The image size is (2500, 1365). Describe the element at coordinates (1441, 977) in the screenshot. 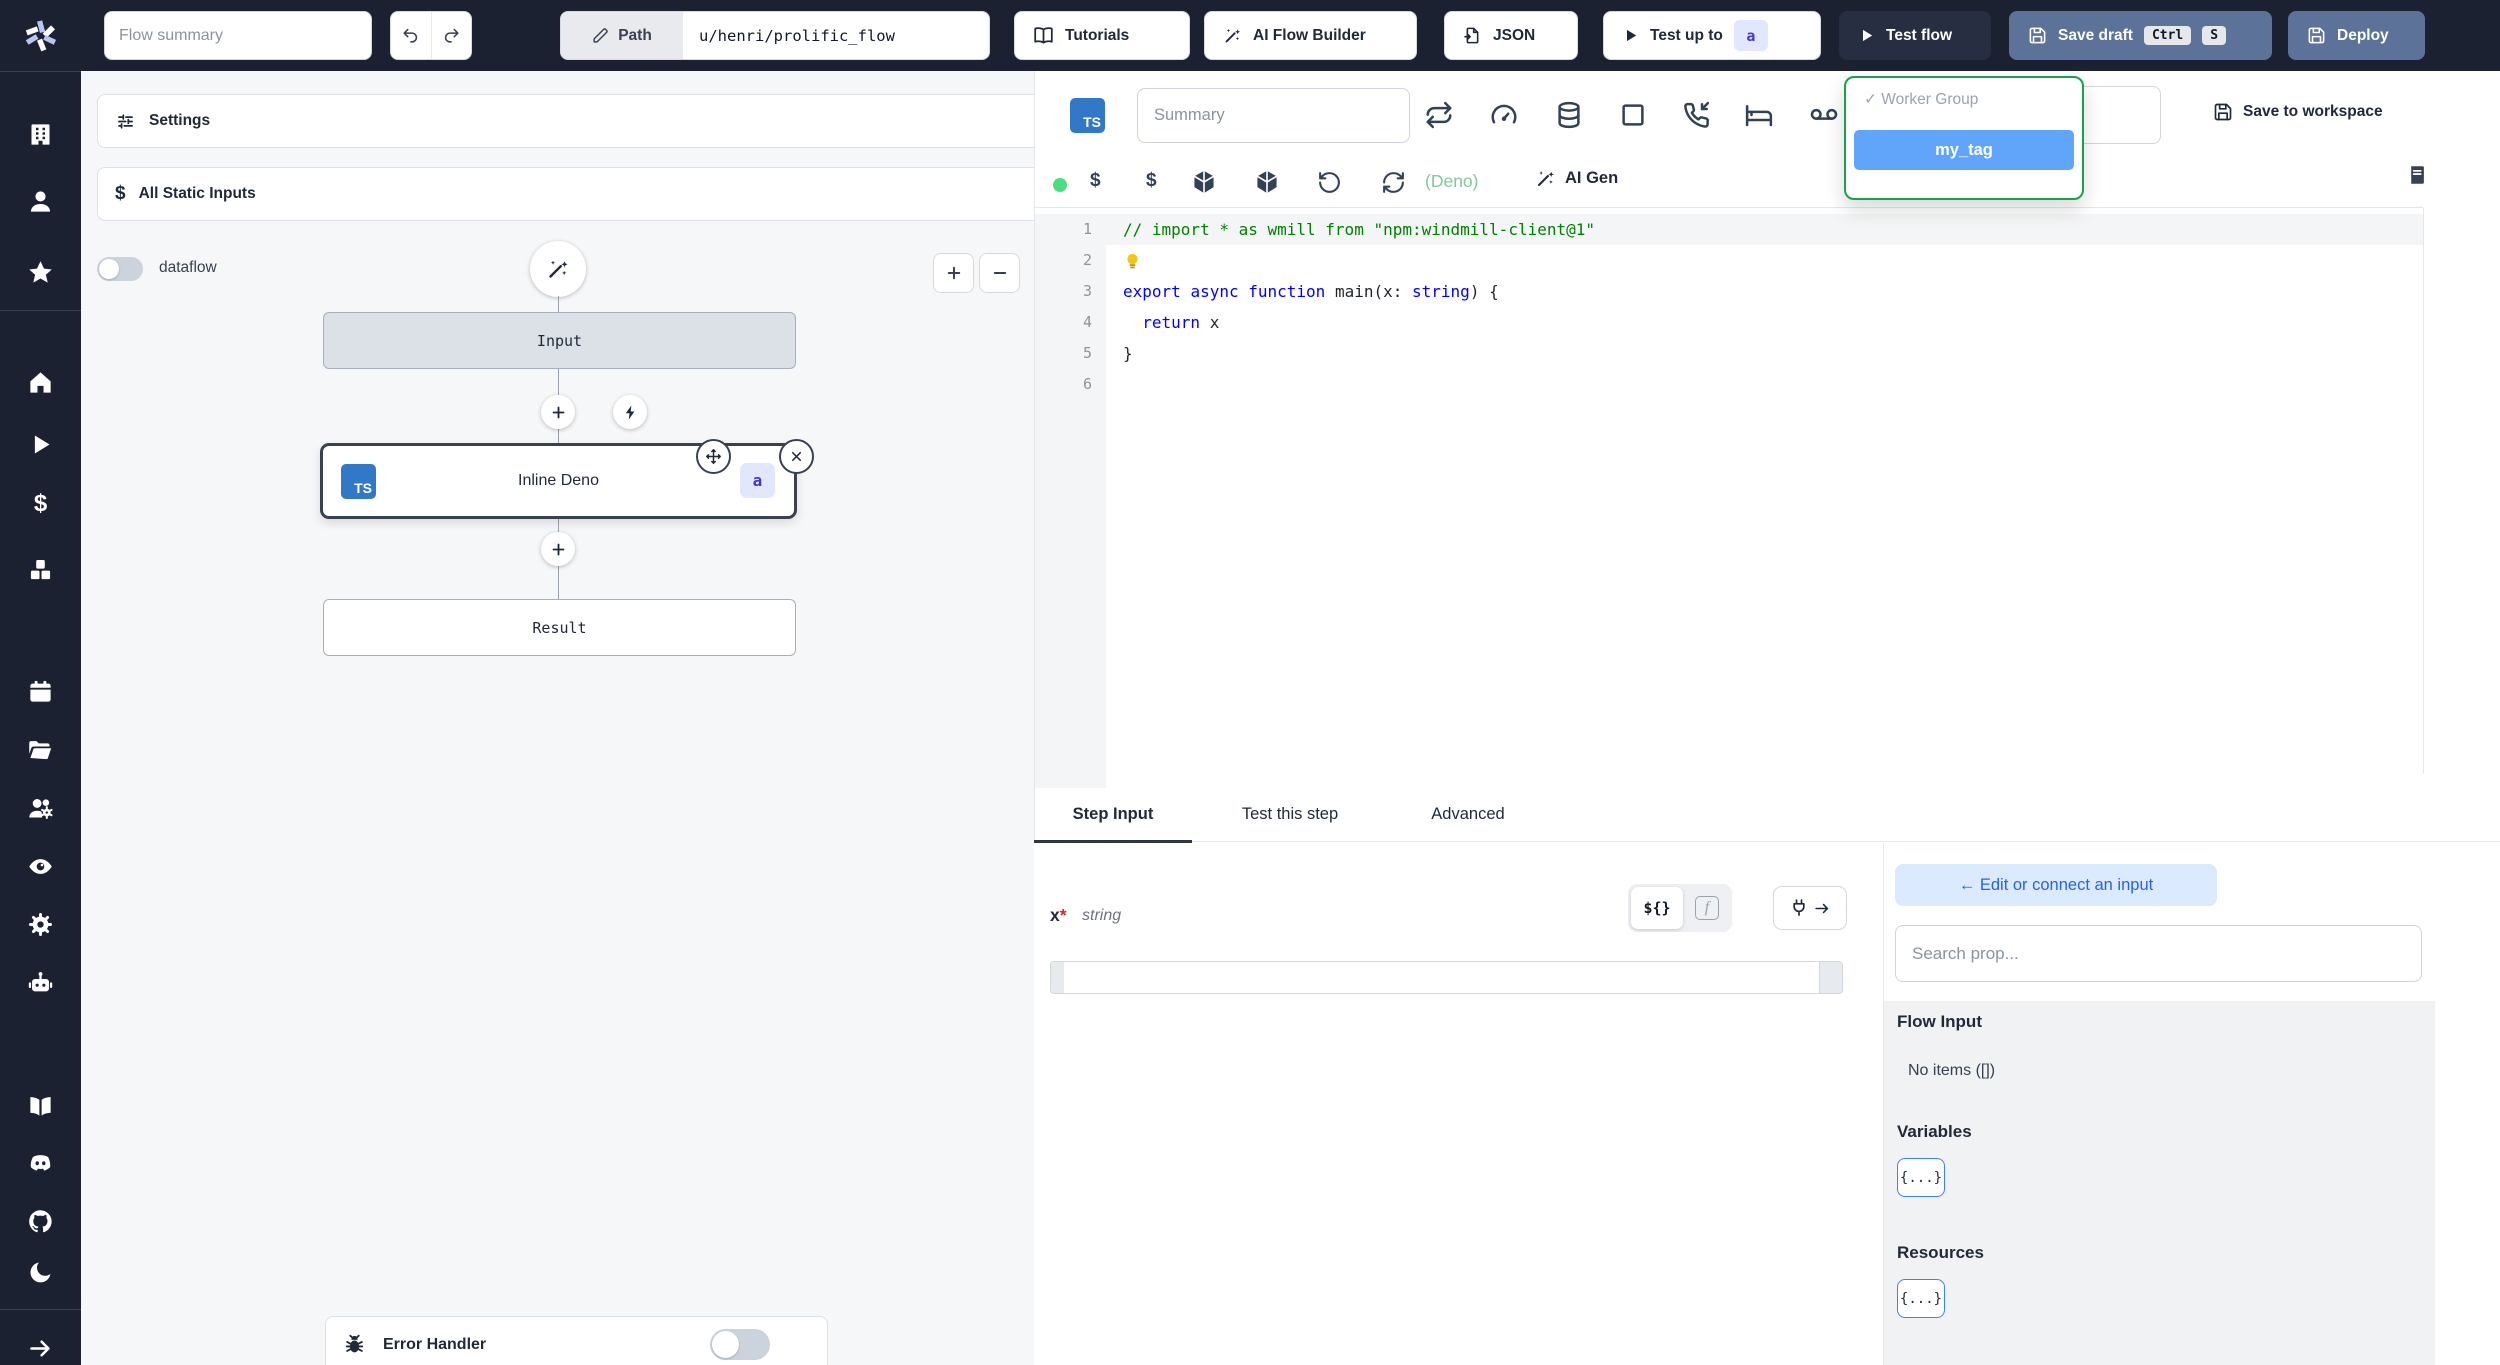

I see `input-value` at that location.